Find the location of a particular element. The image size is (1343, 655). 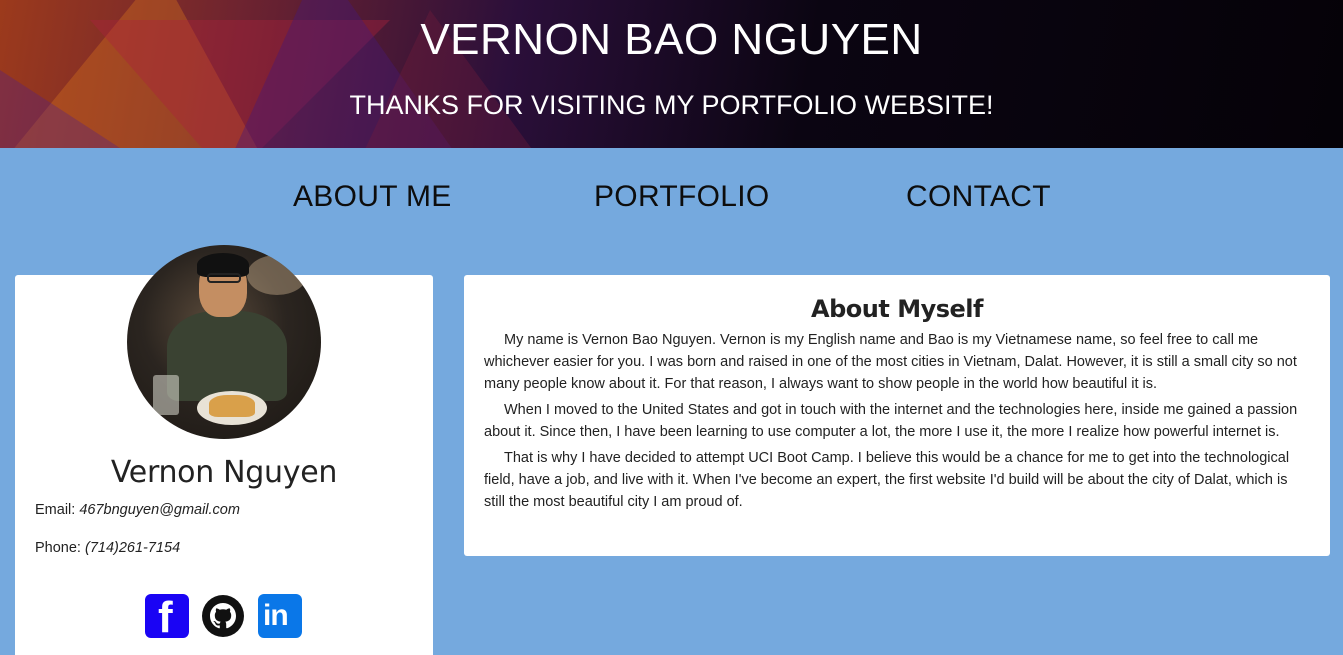

email-line: Email: 467bnguyen@gmail.com is located at coordinates (137, 510).